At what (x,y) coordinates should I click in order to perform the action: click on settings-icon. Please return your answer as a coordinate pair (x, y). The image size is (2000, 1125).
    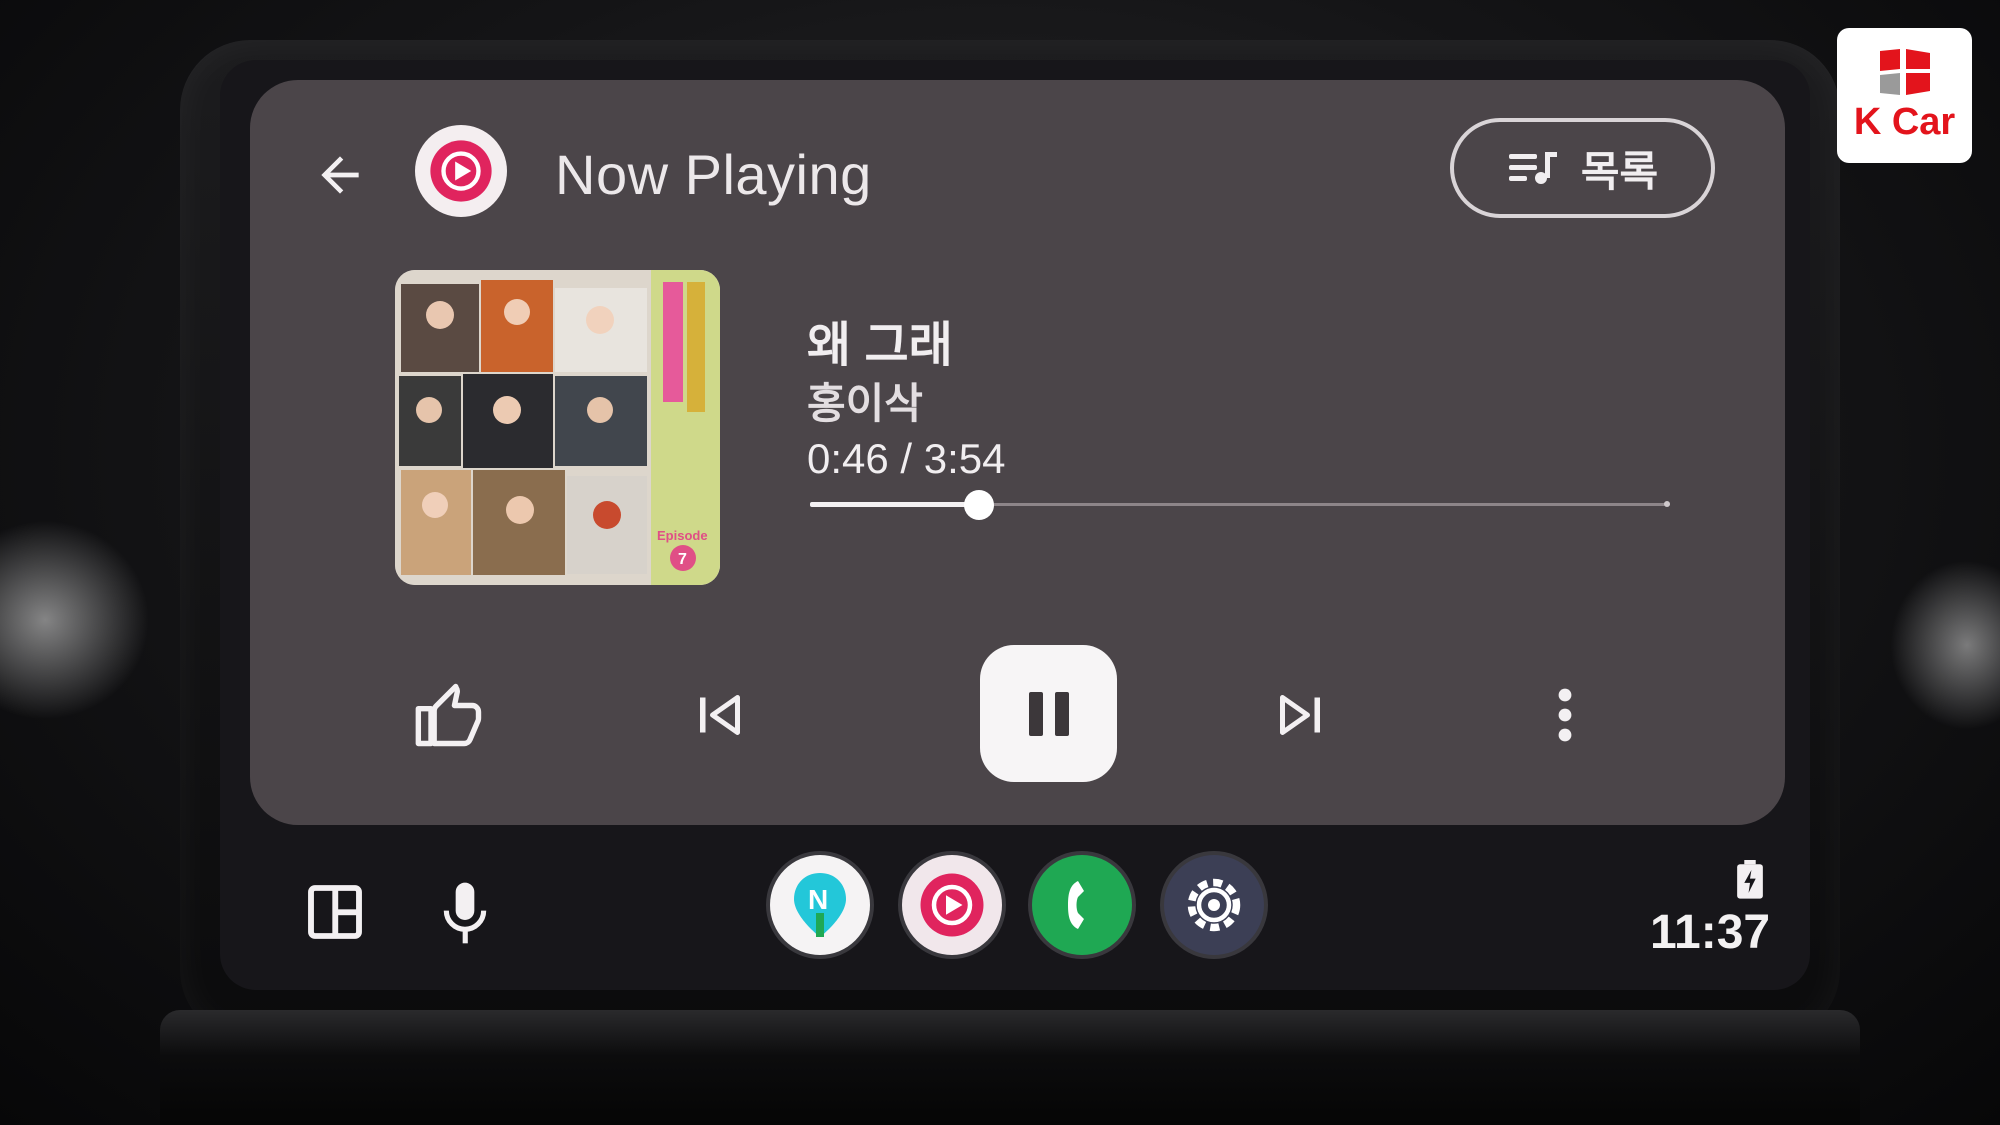
    Looking at the image, I should click on (1214, 905).